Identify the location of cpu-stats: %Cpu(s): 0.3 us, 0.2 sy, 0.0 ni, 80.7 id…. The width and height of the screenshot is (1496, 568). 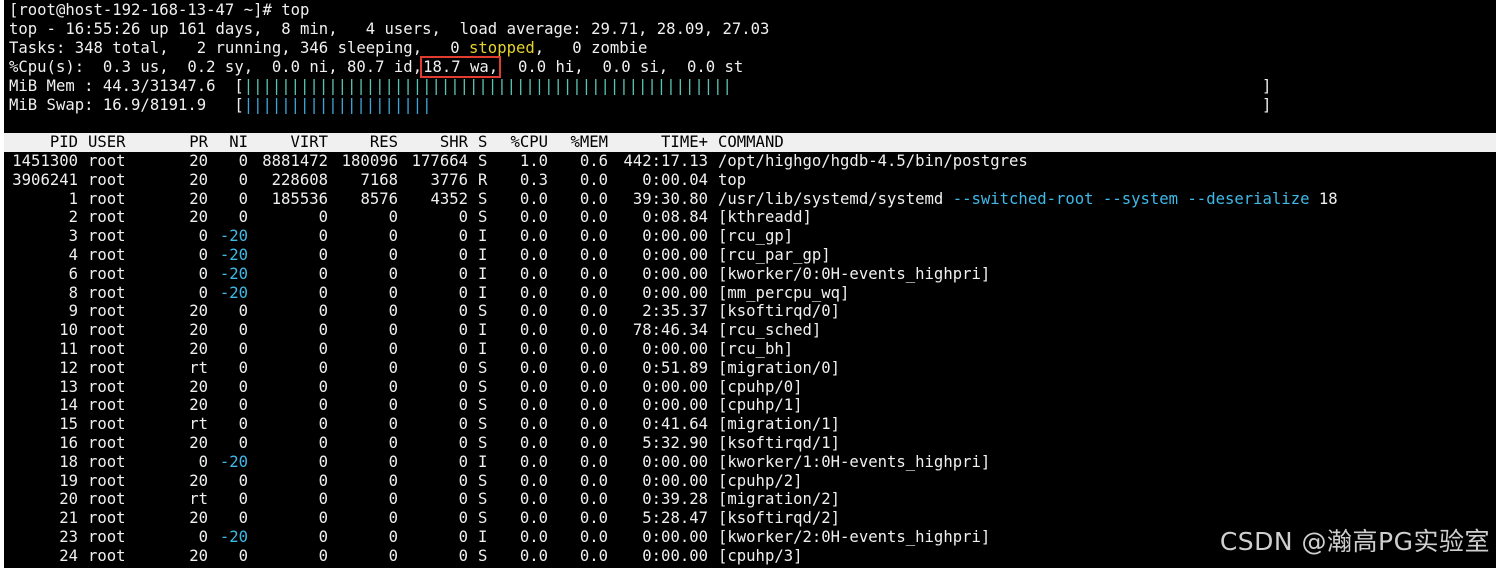
(216, 67).